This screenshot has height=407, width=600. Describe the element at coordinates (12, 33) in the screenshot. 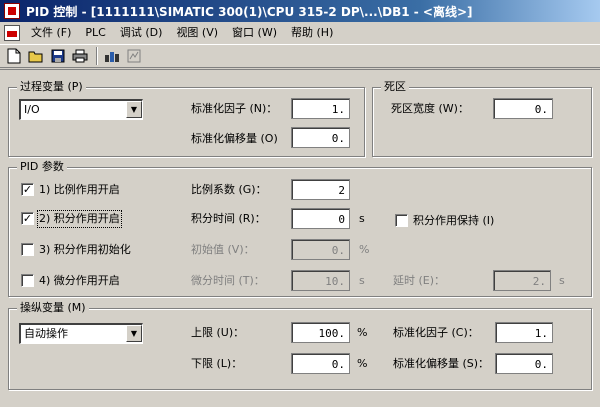

I see `document-icon` at that location.